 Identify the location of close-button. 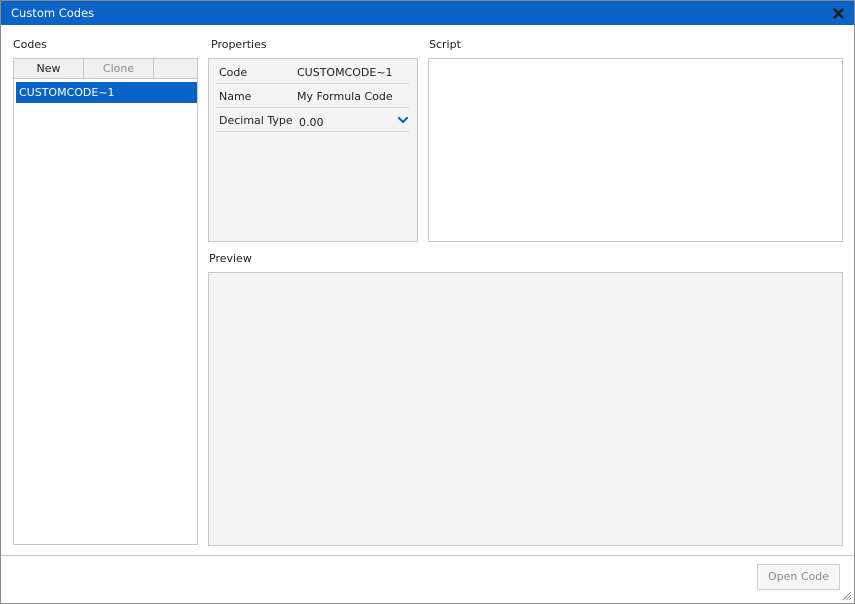
(839, 13).